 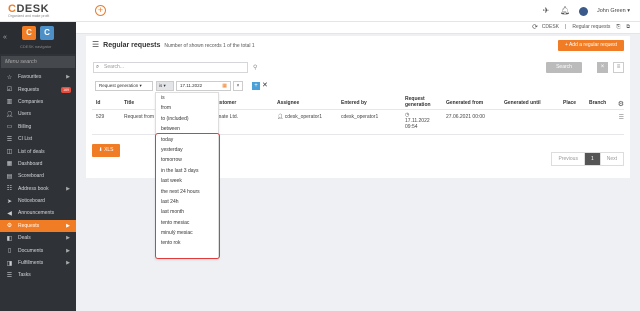 I want to click on sidebar-item-label: Documents, so click(x=31, y=250).